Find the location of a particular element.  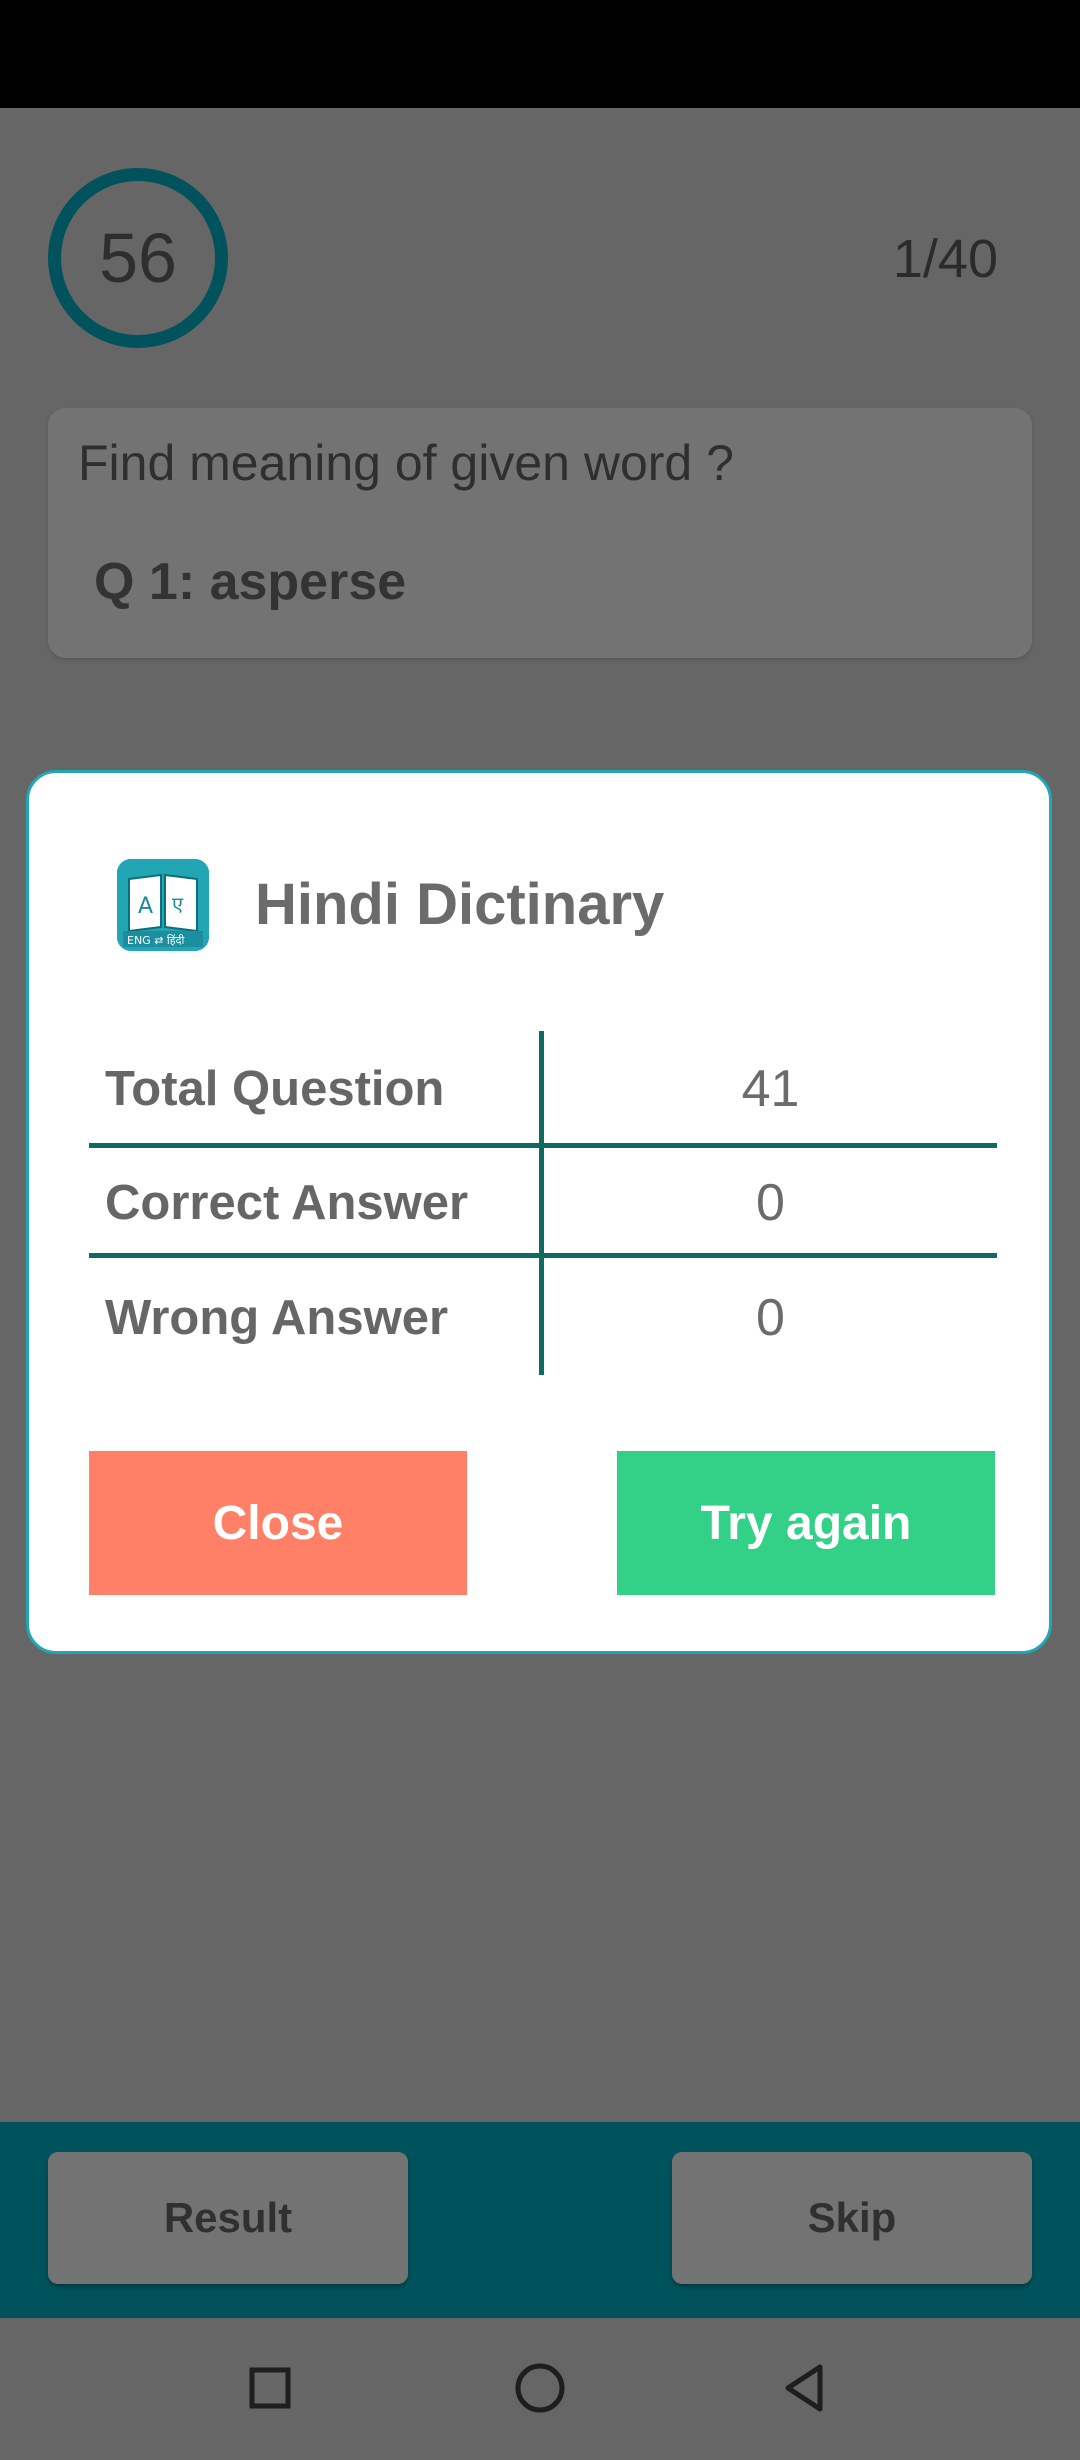

total-question-label: Total Question is located at coordinates (275, 1089).